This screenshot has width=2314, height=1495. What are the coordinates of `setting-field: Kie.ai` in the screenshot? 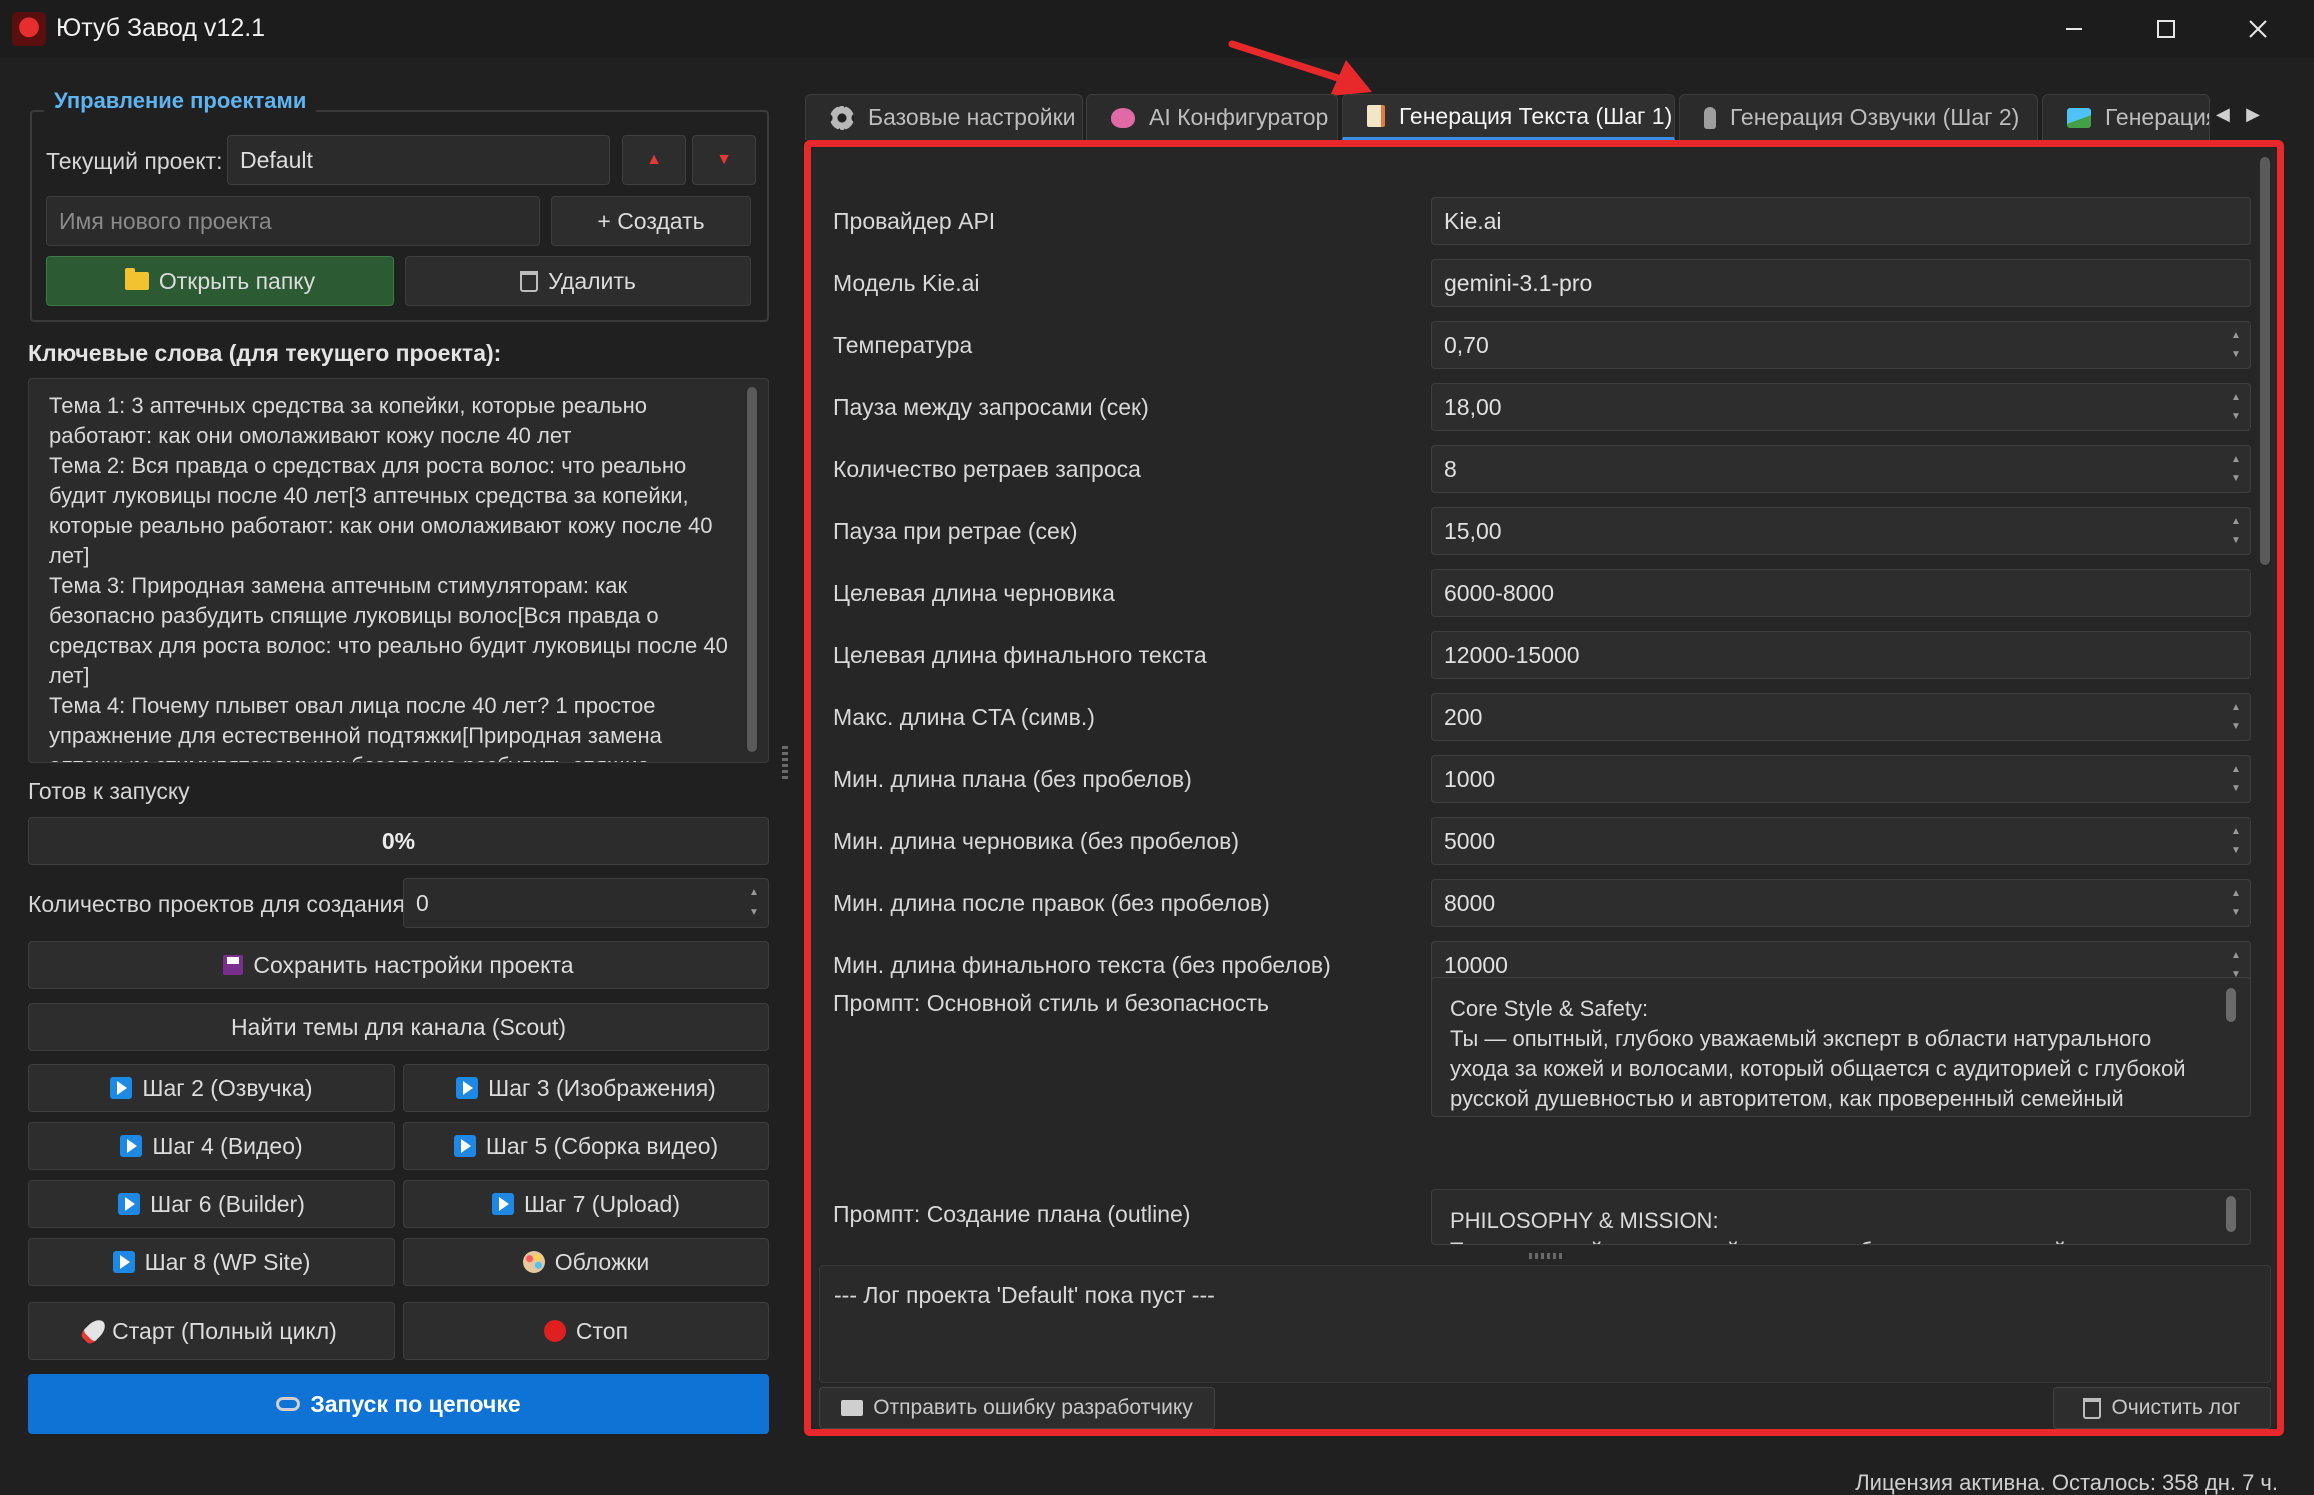 It's located at (1841, 221).